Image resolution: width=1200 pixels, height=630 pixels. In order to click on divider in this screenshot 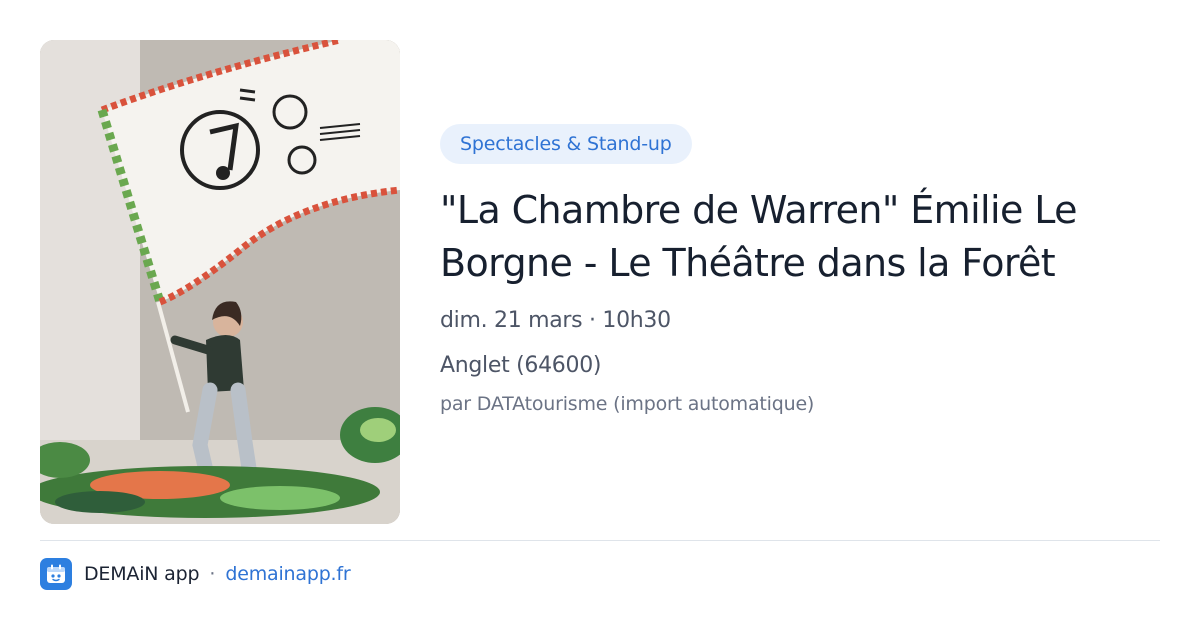, I will do `click(600, 540)`.